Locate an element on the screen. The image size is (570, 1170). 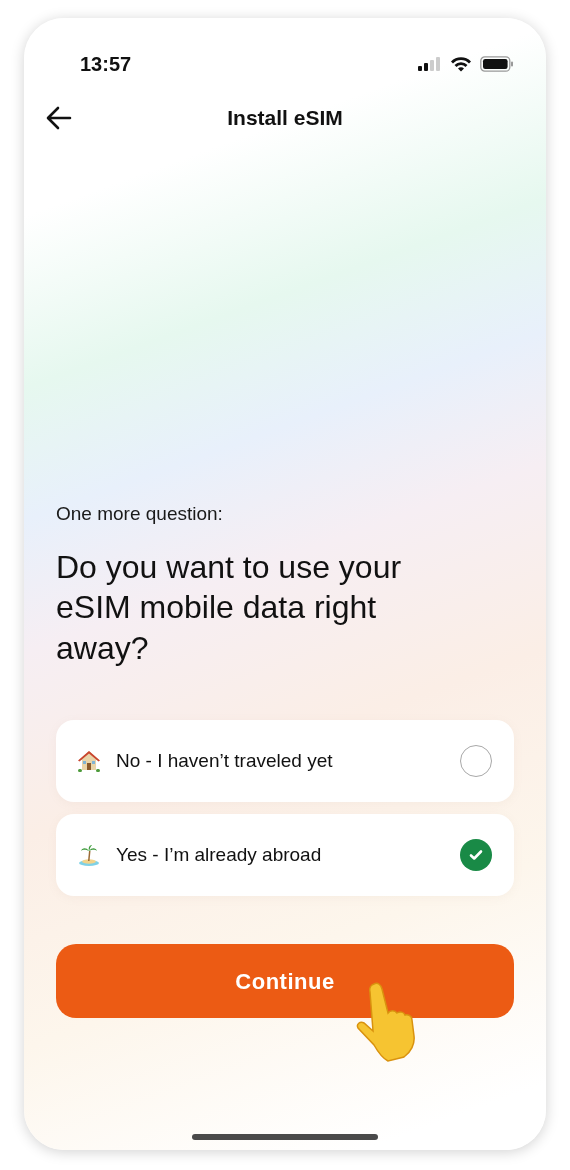
answer-option: No - I haven’t traveled yet is located at coordinates (285, 761).